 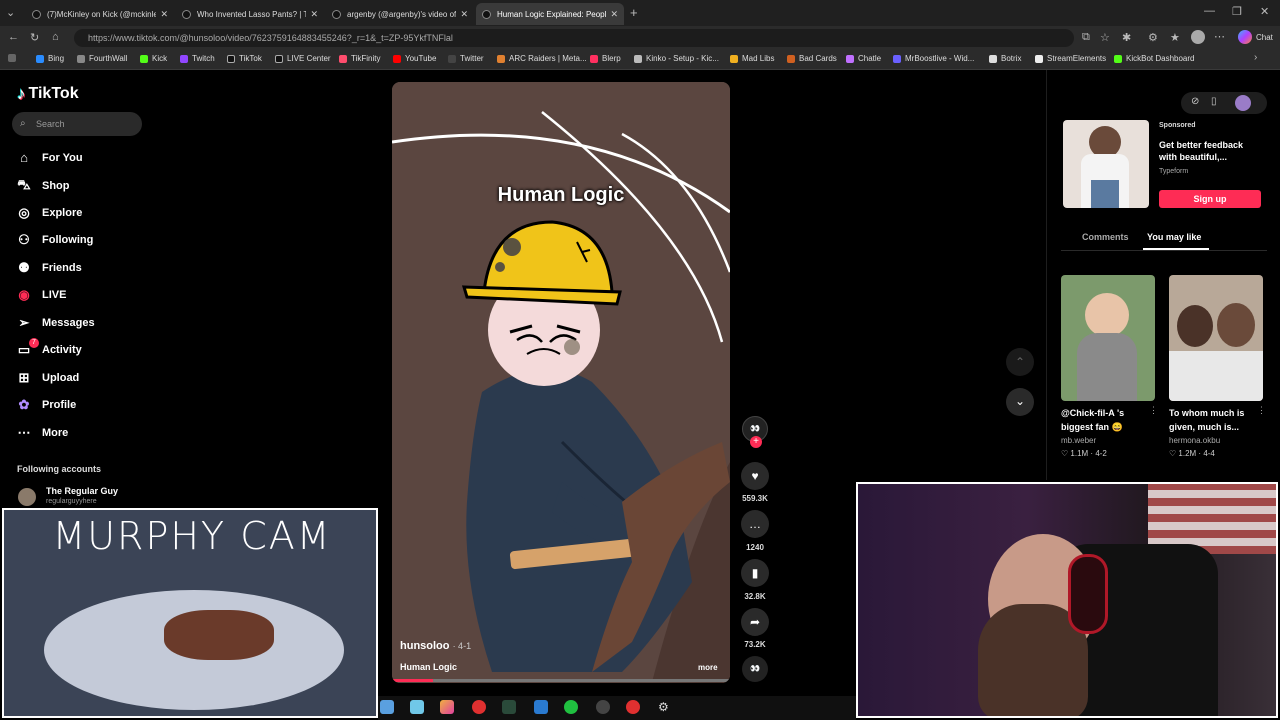 What do you see at coordinates (359, 58) in the screenshot?
I see `bookmark-item: TikFinity` at bounding box center [359, 58].